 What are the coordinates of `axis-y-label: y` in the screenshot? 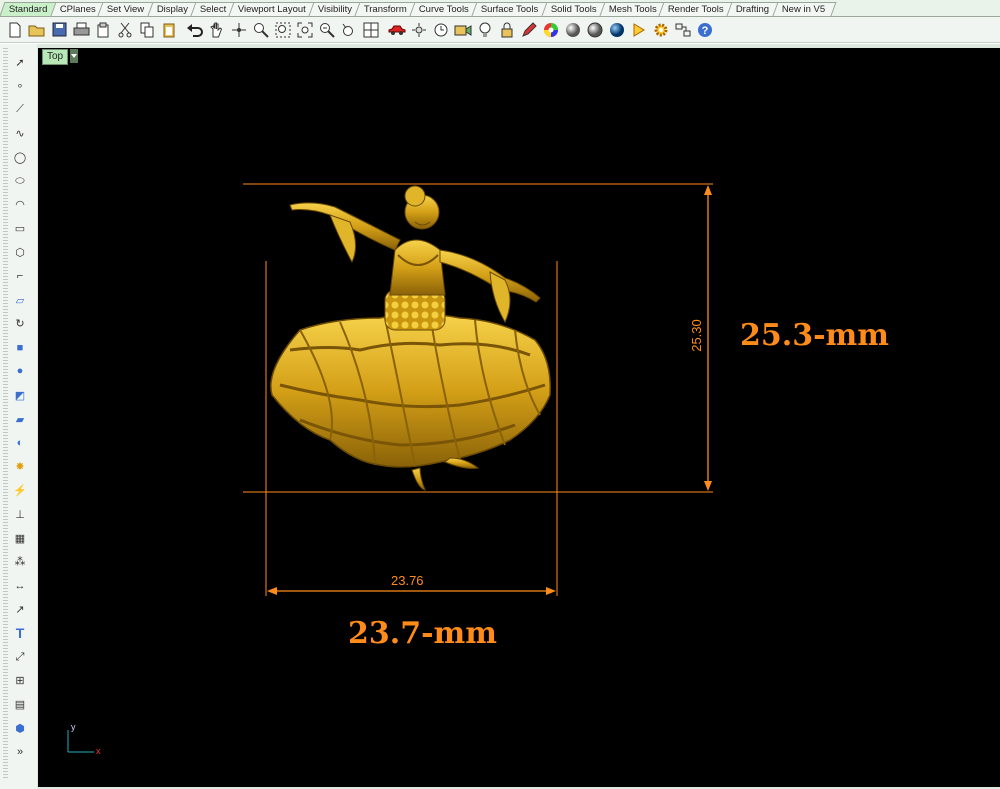 It's located at (73, 727).